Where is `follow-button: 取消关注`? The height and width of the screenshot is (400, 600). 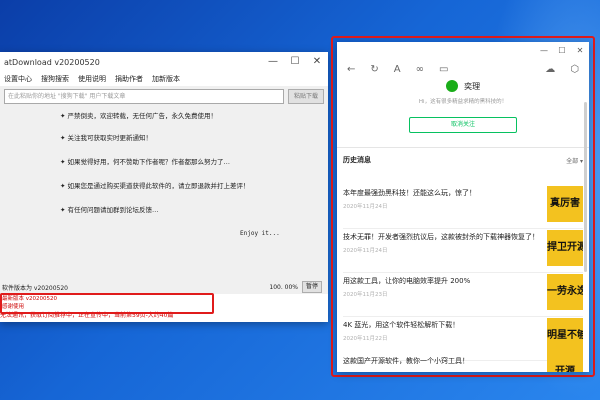 follow-button: 取消关注 is located at coordinates (463, 125).